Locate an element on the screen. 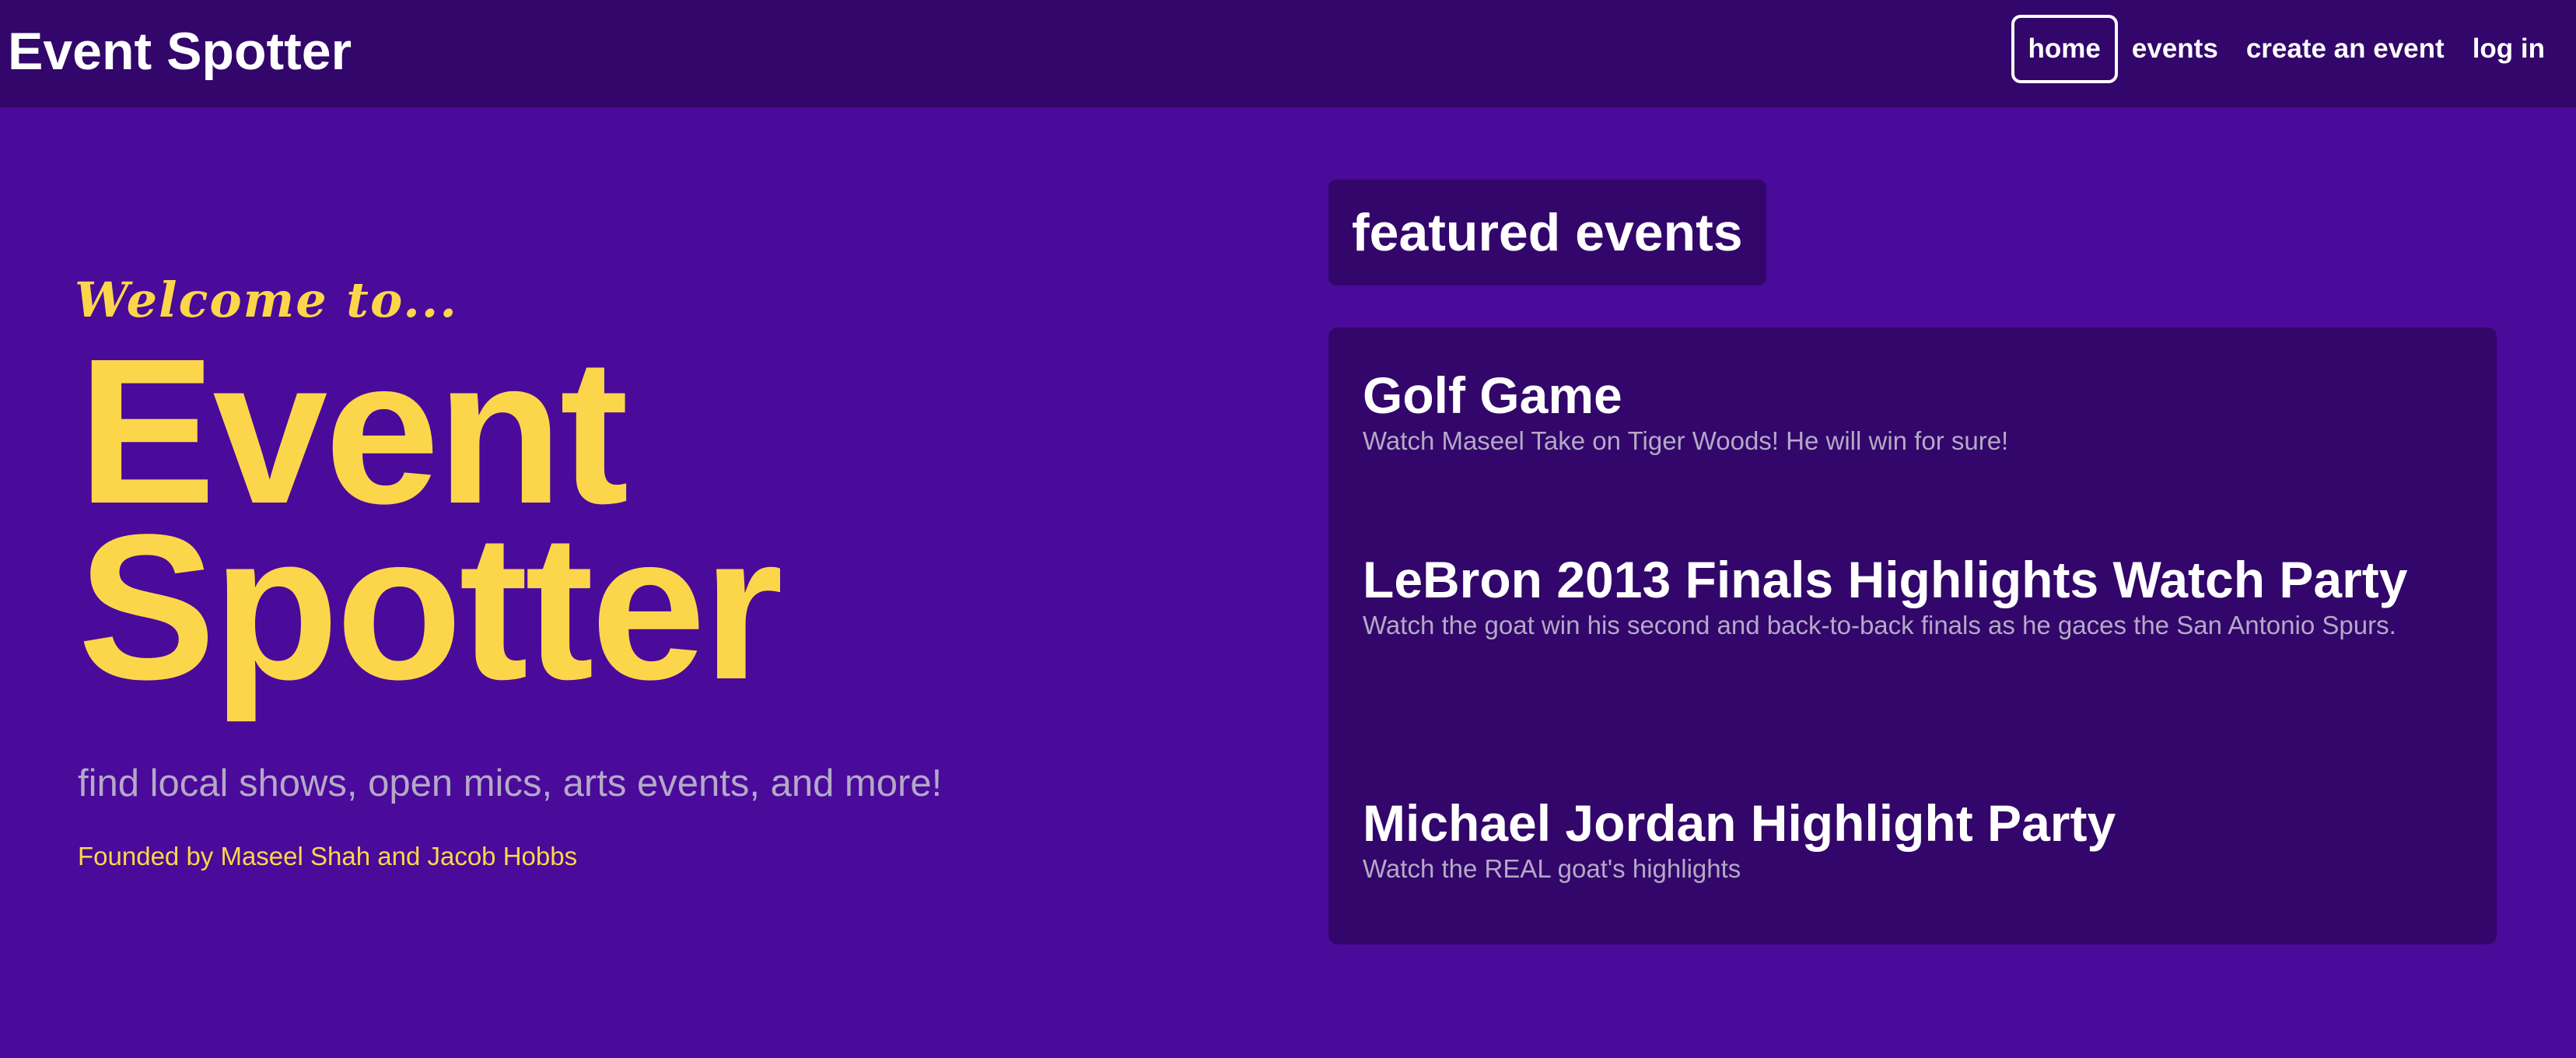 The height and width of the screenshot is (1058, 2576). nav-links: home events create an event log in is located at coordinates (2285, 49).